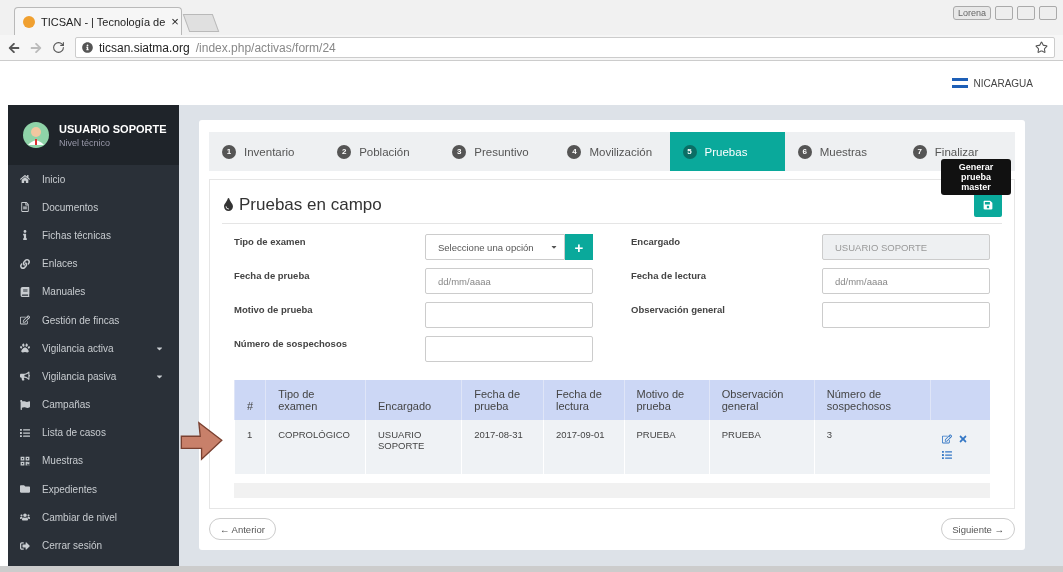 The image size is (1063, 572). Describe the element at coordinates (1026, 13) in the screenshot. I see `maximize-button` at that location.